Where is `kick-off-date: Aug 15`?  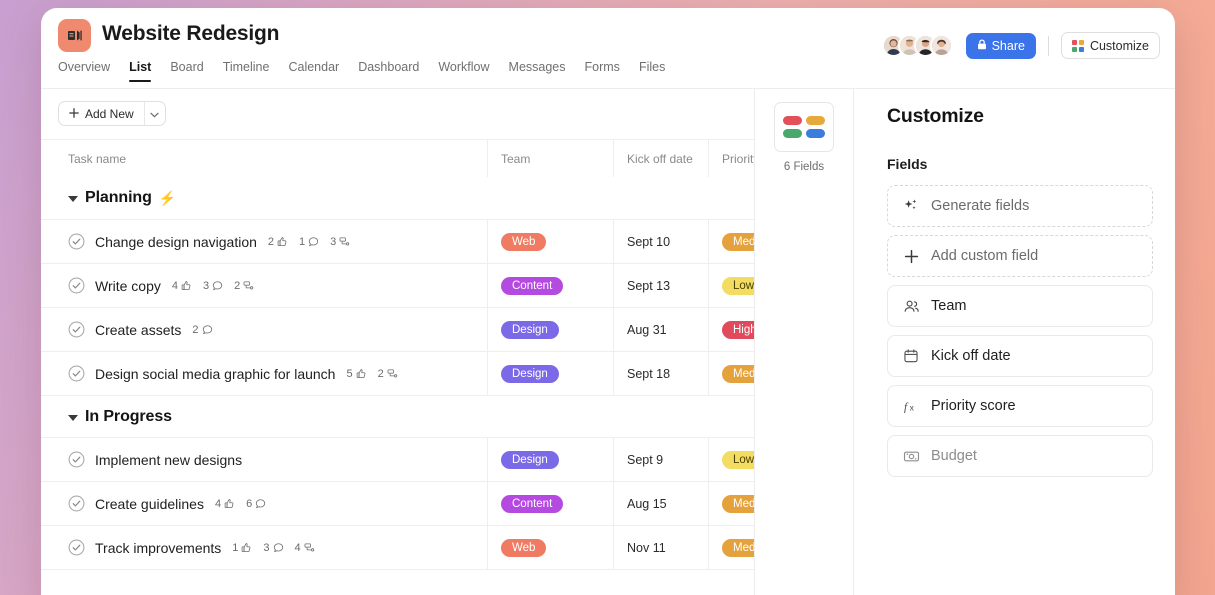 kick-off-date: Aug 15 is located at coordinates (647, 503).